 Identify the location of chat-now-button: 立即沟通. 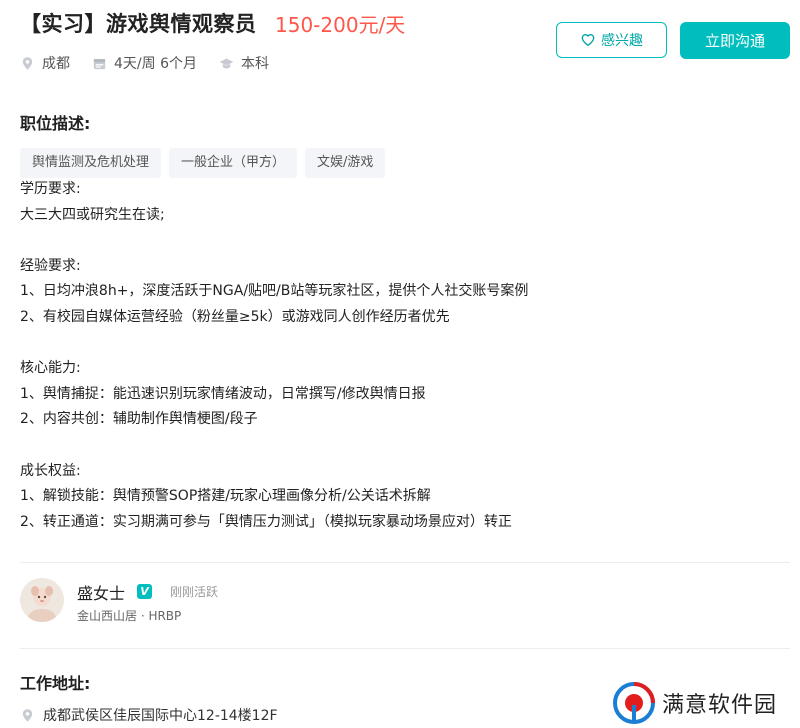
(735, 40).